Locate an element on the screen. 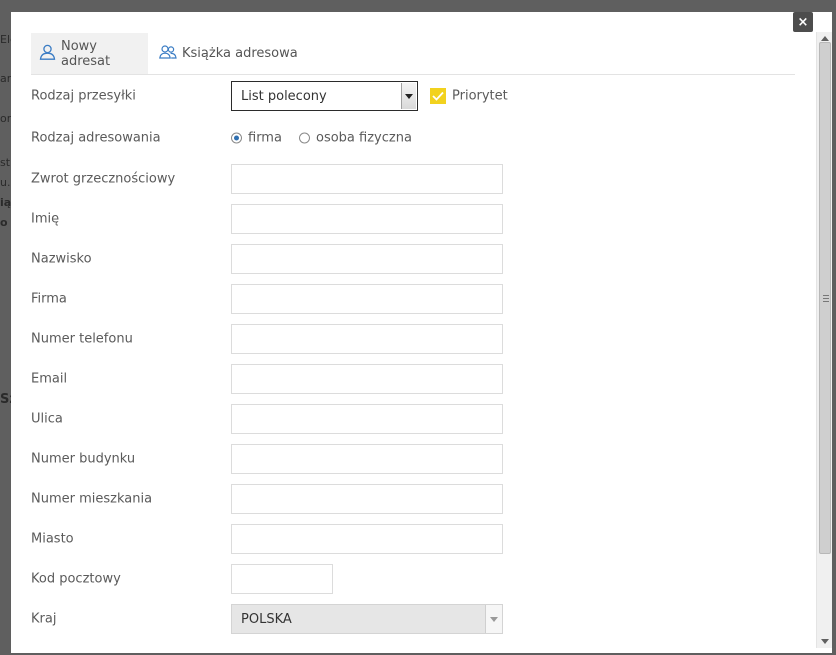 This screenshot has height=655, width=836. city-label: Miasto is located at coordinates (52, 539).